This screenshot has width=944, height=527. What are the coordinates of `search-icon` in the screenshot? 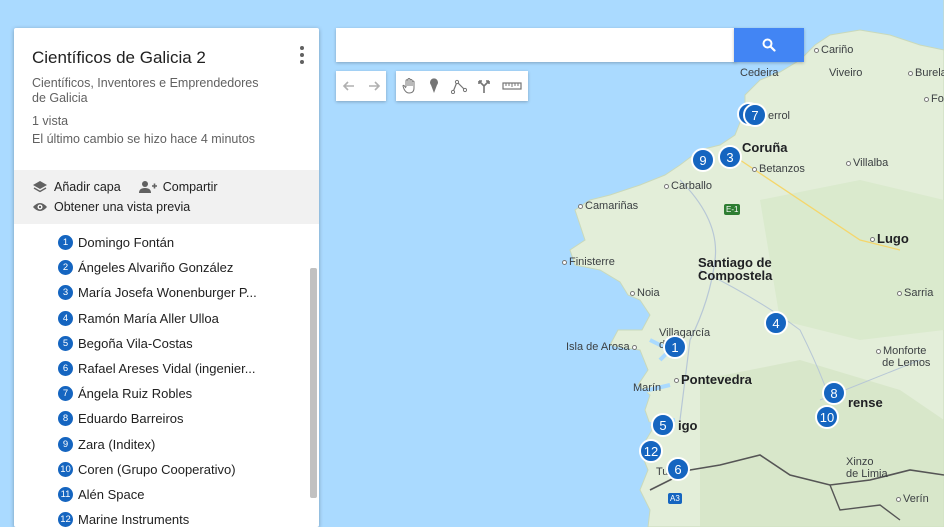 It's located at (769, 45).